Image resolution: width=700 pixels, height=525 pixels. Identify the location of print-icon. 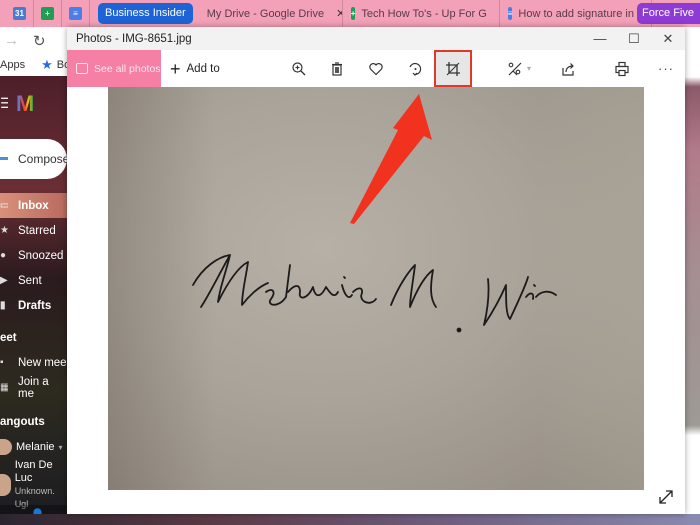
(622, 68).